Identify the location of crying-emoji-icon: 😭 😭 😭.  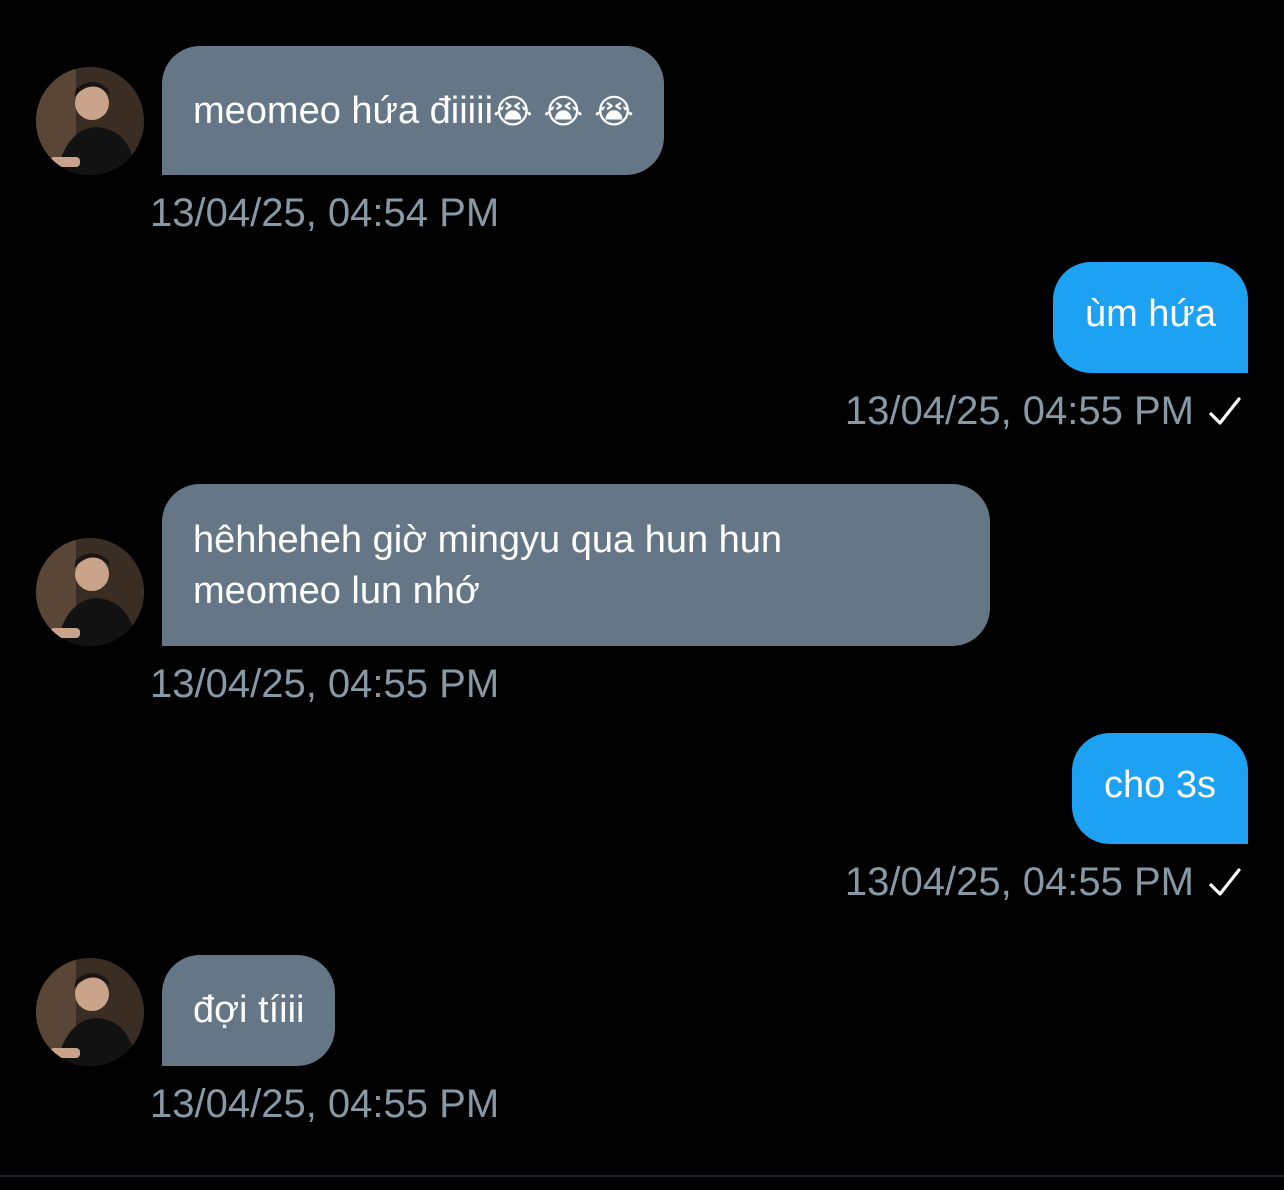
(563, 112).